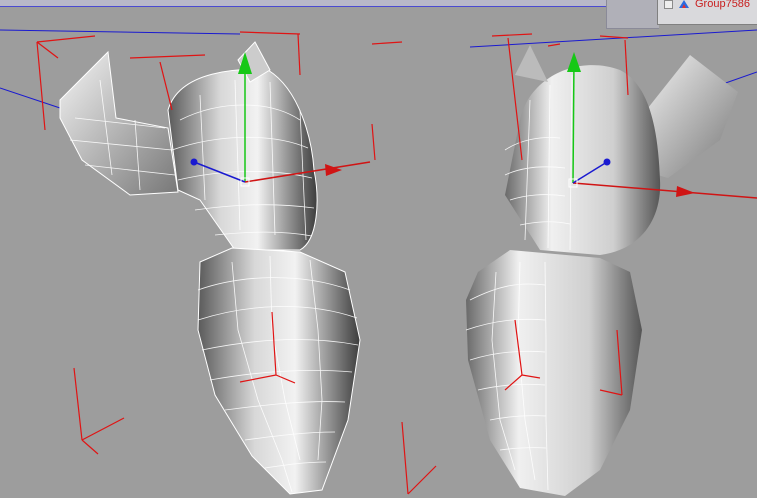 The height and width of the screenshot is (498, 757). I want to click on outliner-row-group: Group7586, so click(707, 5).